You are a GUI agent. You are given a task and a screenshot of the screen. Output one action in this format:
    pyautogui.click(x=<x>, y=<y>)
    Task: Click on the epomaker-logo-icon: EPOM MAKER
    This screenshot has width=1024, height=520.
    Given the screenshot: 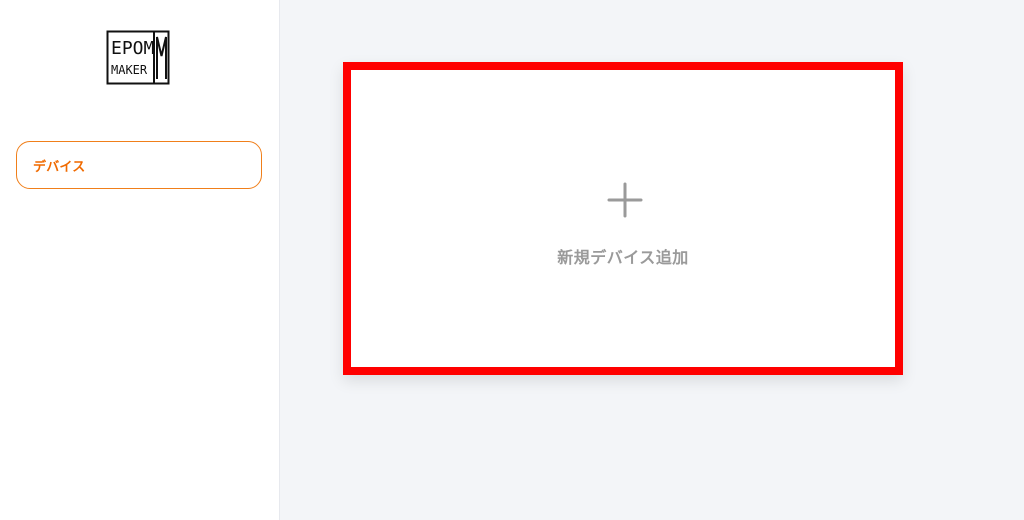 What is the action you would take?
    pyautogui.click(x=138, y=57)
    